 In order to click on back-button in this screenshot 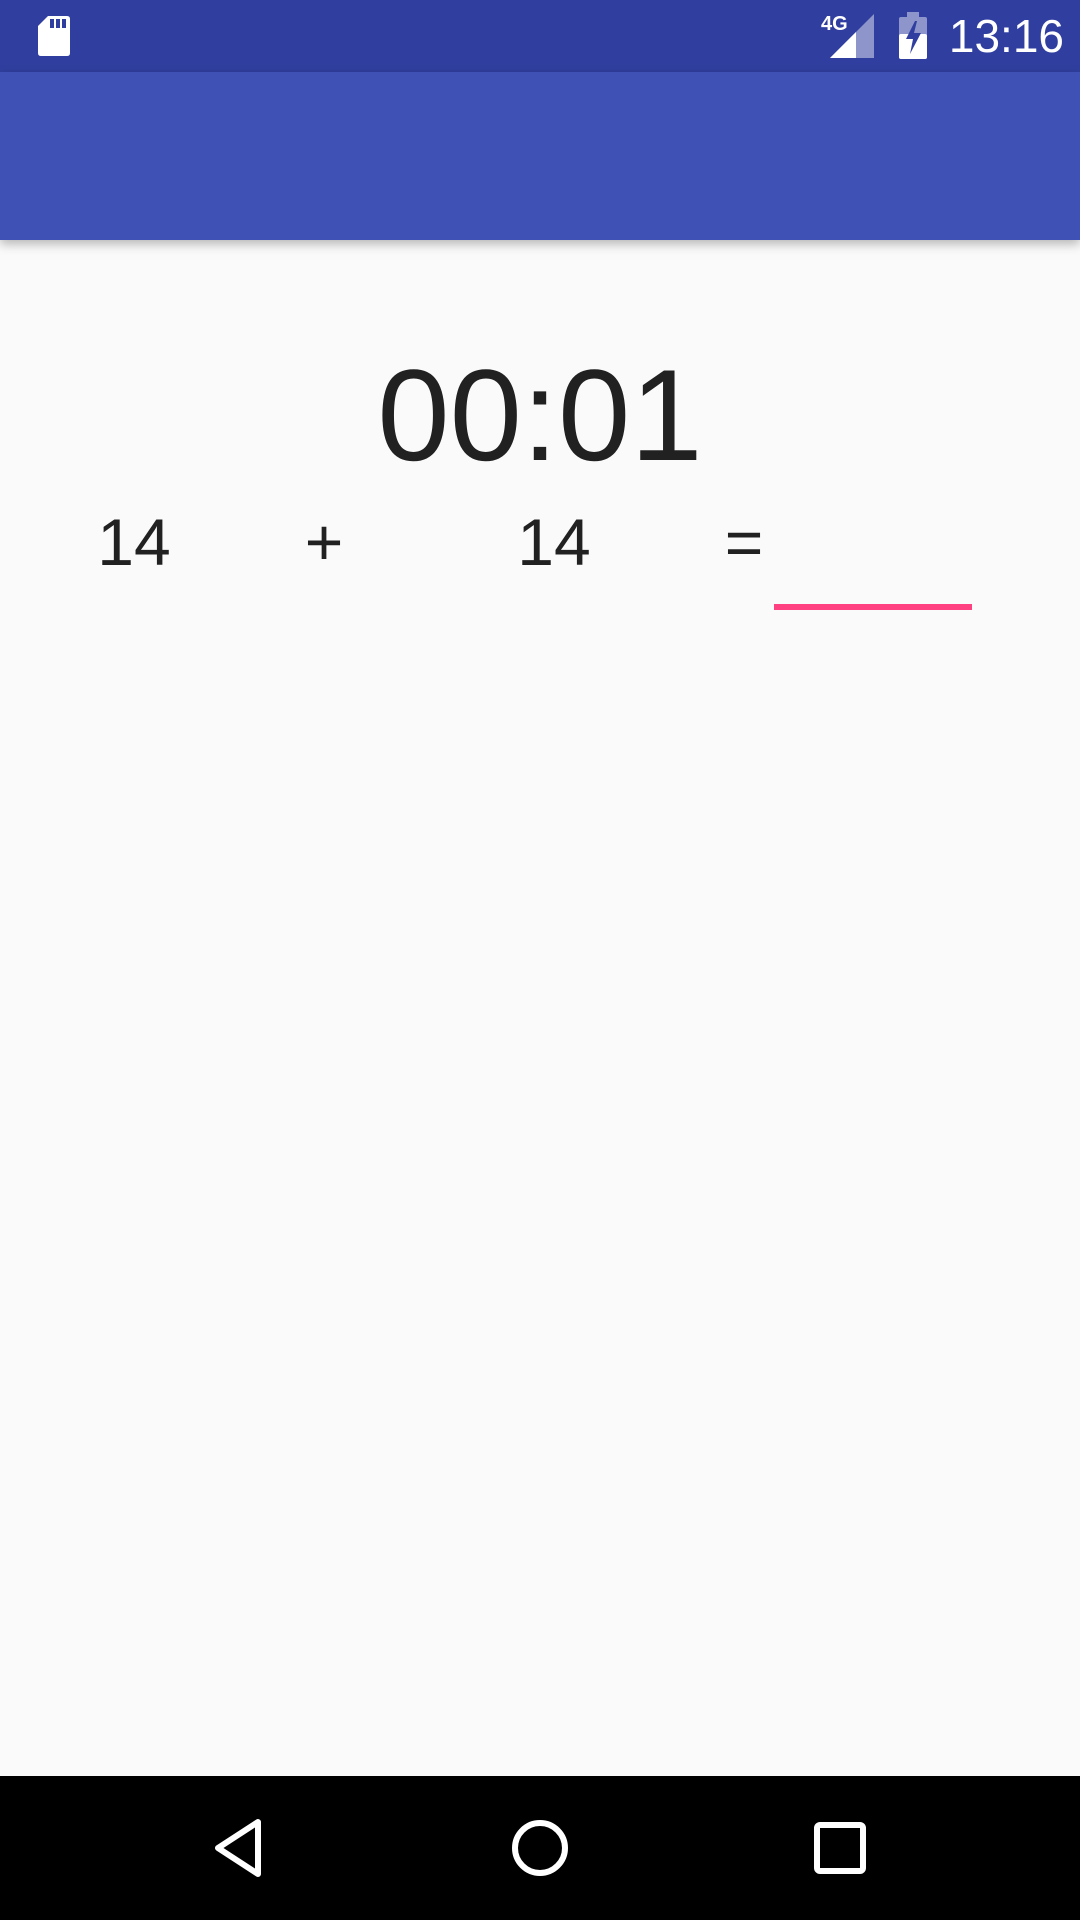, I will do `click(240, 1848)`.